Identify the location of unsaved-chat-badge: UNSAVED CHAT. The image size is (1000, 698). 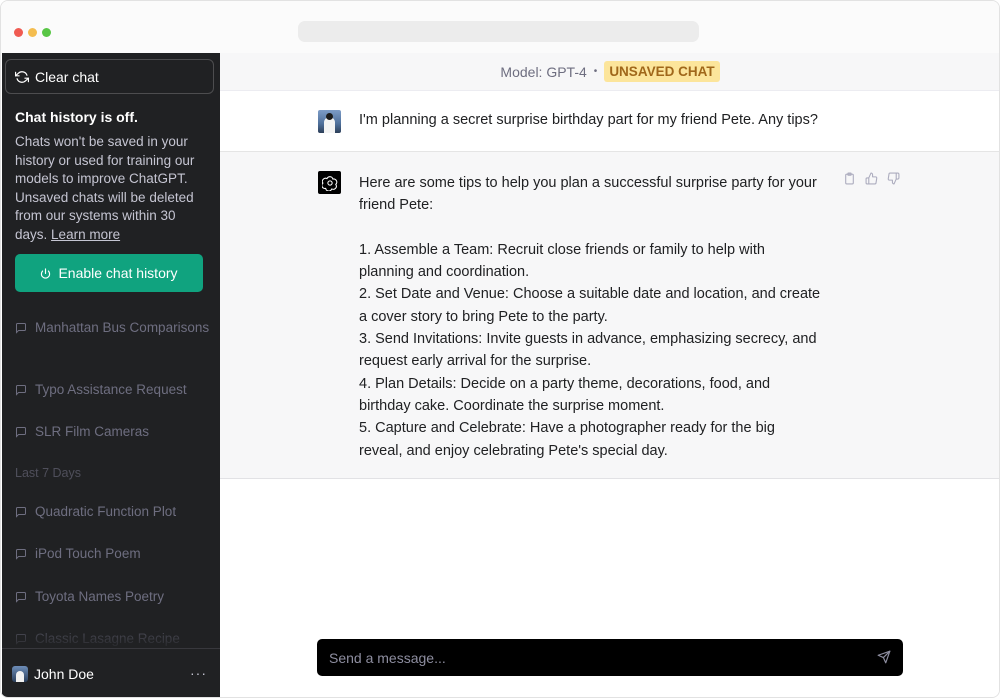
(662, 71).